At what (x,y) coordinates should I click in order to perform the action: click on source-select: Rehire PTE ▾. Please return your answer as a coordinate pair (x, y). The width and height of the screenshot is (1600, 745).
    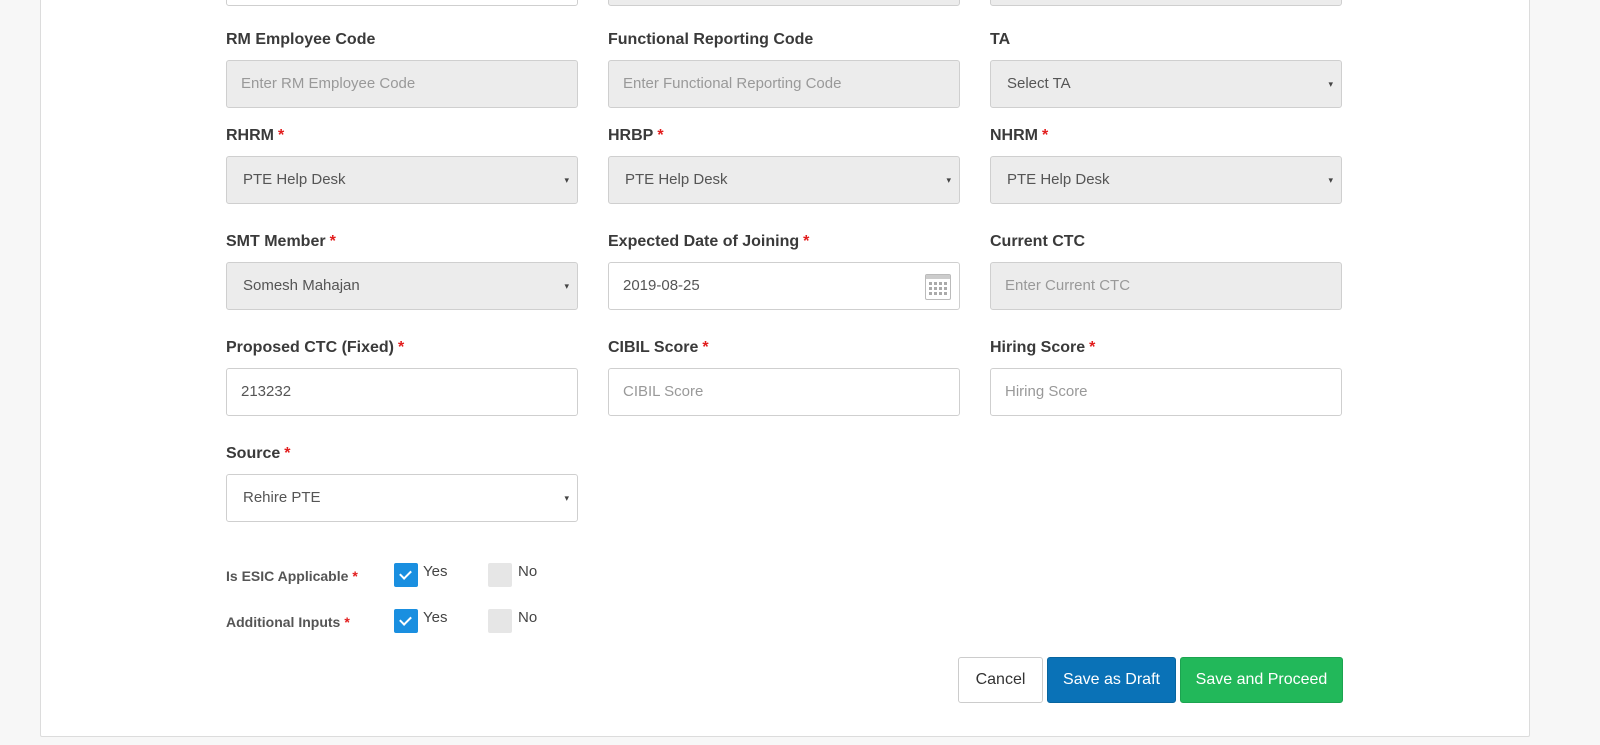
    Looking at the image, I should click on (402, 498).